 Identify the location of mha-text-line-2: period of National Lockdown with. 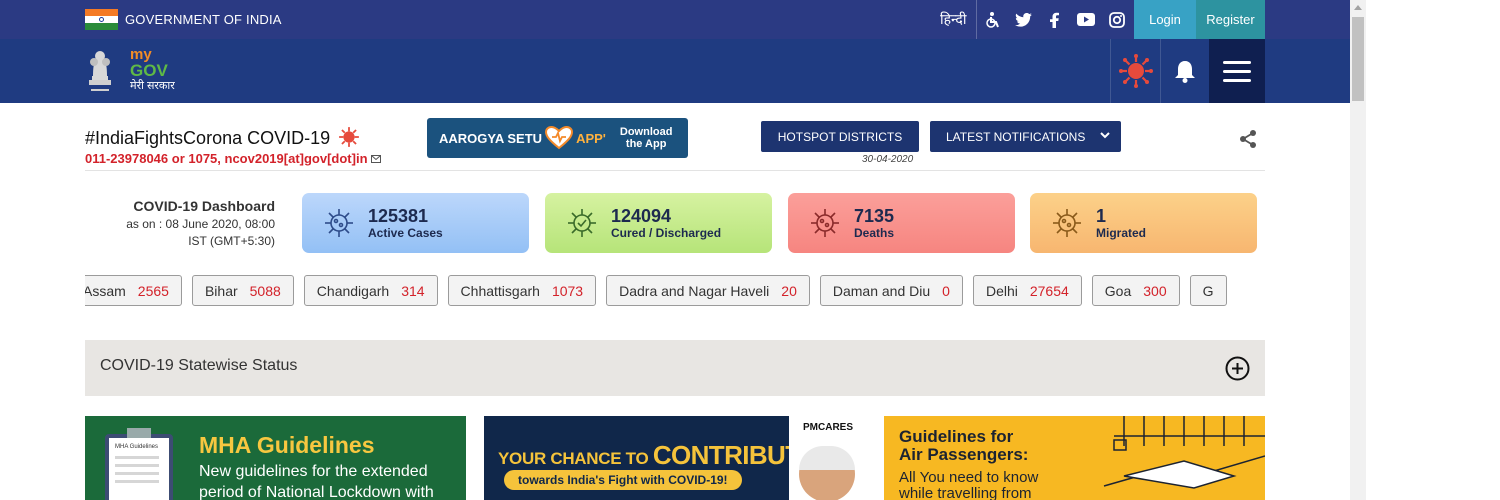
(316, 492).